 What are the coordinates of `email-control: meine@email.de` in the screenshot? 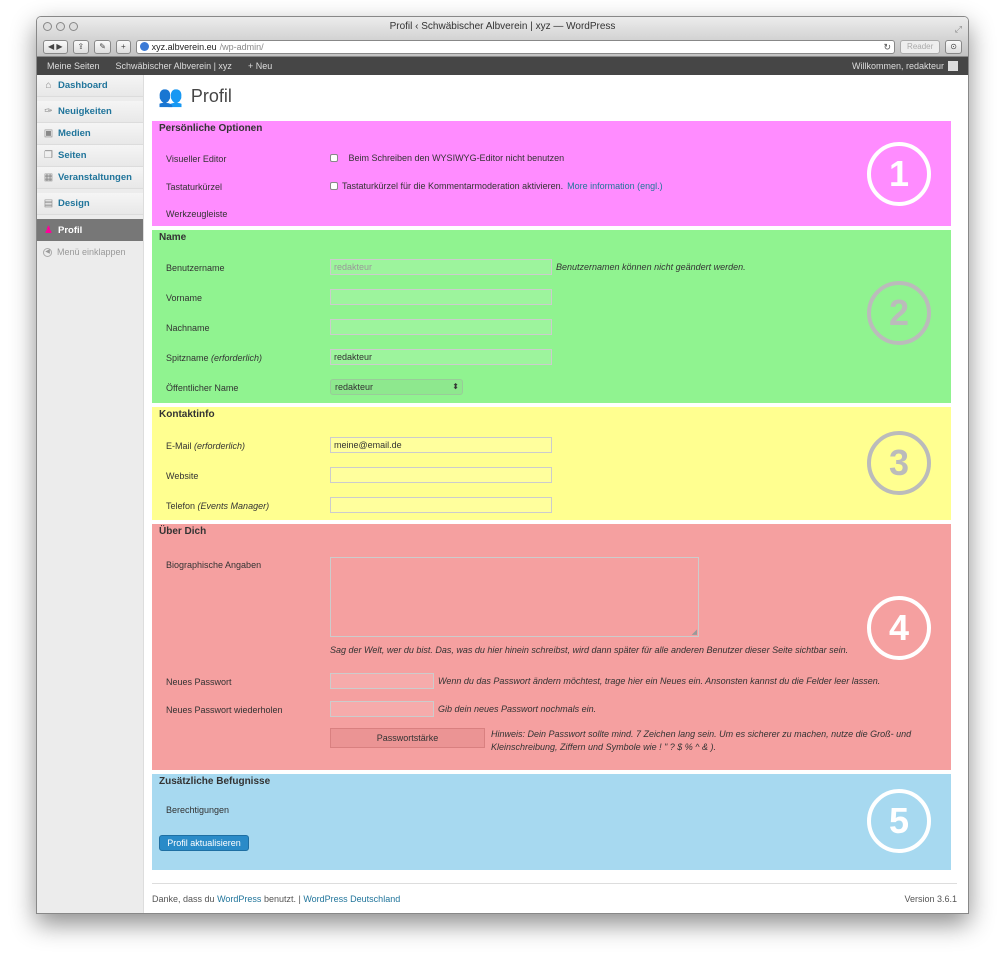 It's located at (441, 445).